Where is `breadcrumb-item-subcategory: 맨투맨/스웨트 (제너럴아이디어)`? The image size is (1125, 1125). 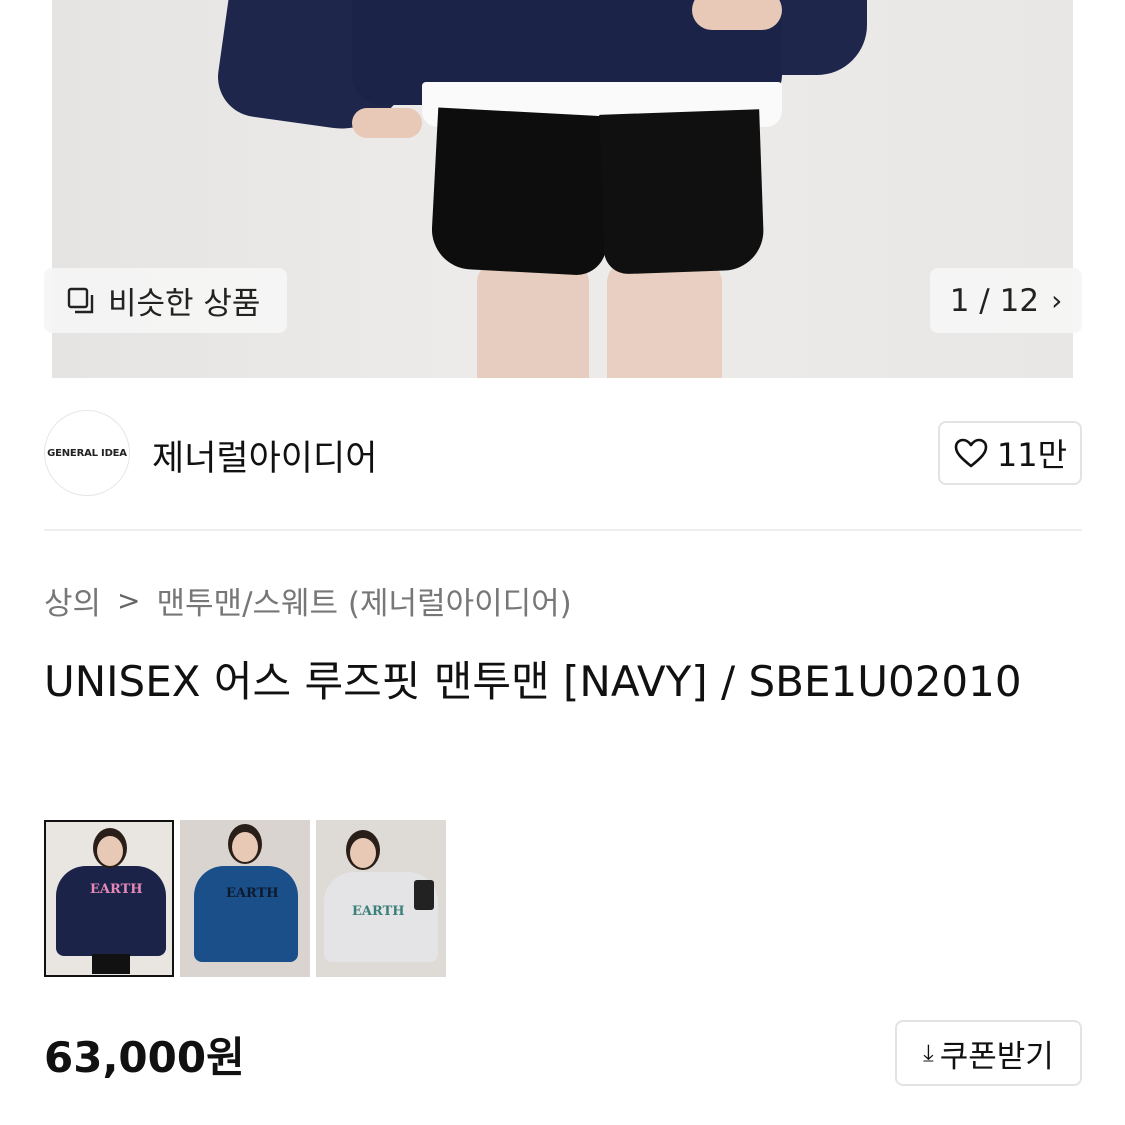 breadcrumb-item-subcategory: 맨투맨/스웨트 (제너럴아이디어) is located at coordinates (364, 600).